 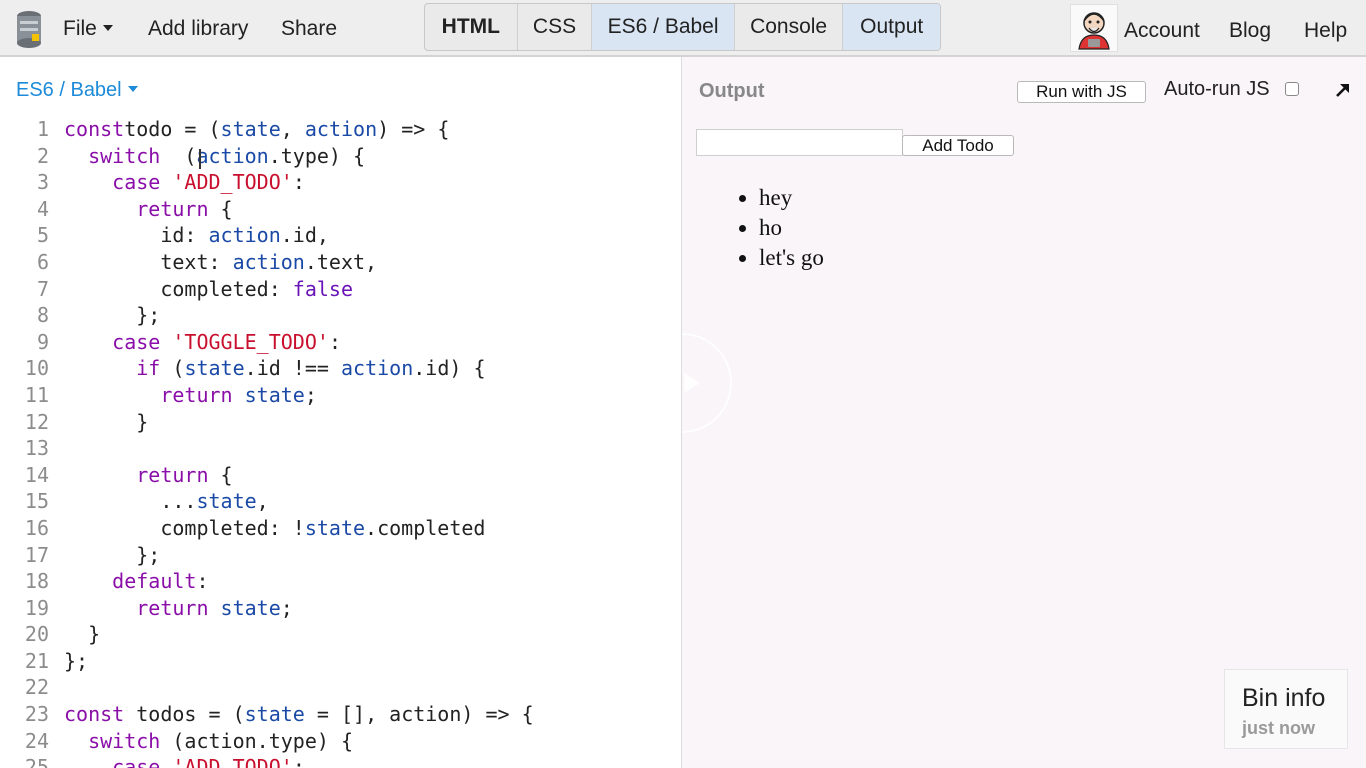 I want to click on line-number: 8, so click(x=42, y=315).